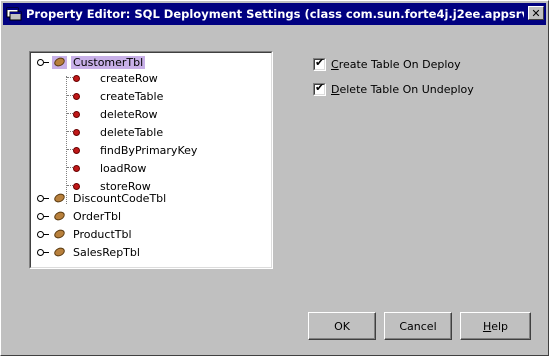 This screenshot has width=549, height=356. What do you see at coordinates (123, 168) in the screenshot?
I see `method-label: loadRow` at bounding box center [123, 168].